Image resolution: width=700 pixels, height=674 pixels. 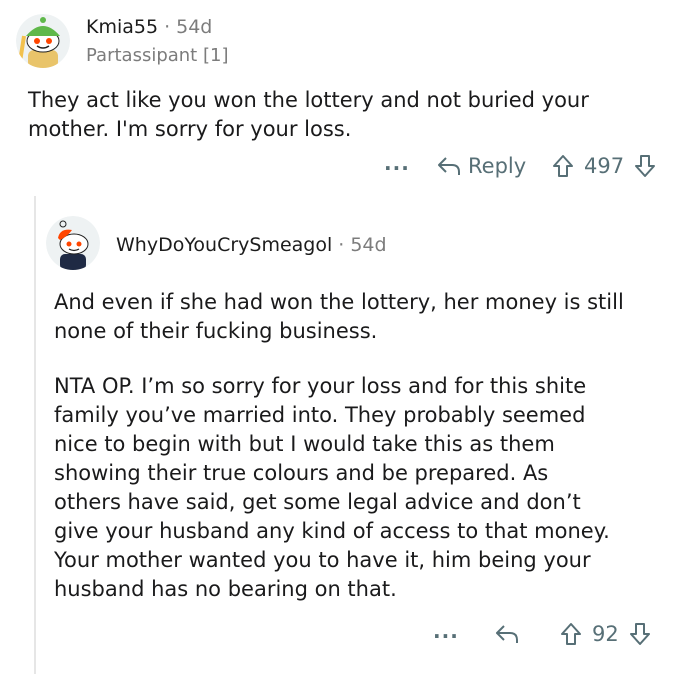 I want to click on user-flair: Partassipant [1], so click(x=157, y=55).